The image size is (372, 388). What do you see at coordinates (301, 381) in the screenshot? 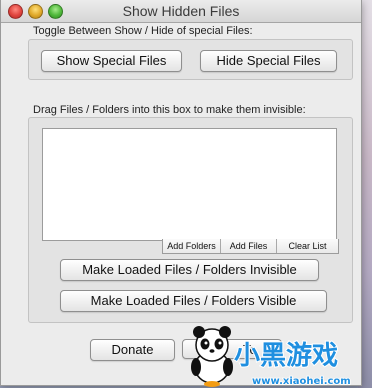
I see `watermark-url: www.xiaohei.com` at bounding box center [301, 381].